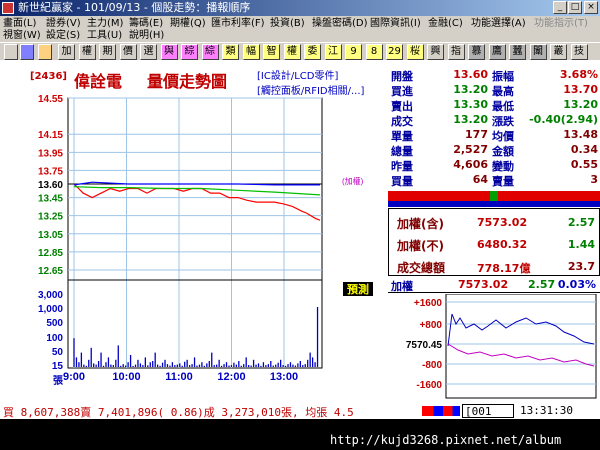 This screenshot has height=450, width=600. Describe the element at coordinates (402, 121) in the screenshot. I see `quote-label: 成交` at that location.